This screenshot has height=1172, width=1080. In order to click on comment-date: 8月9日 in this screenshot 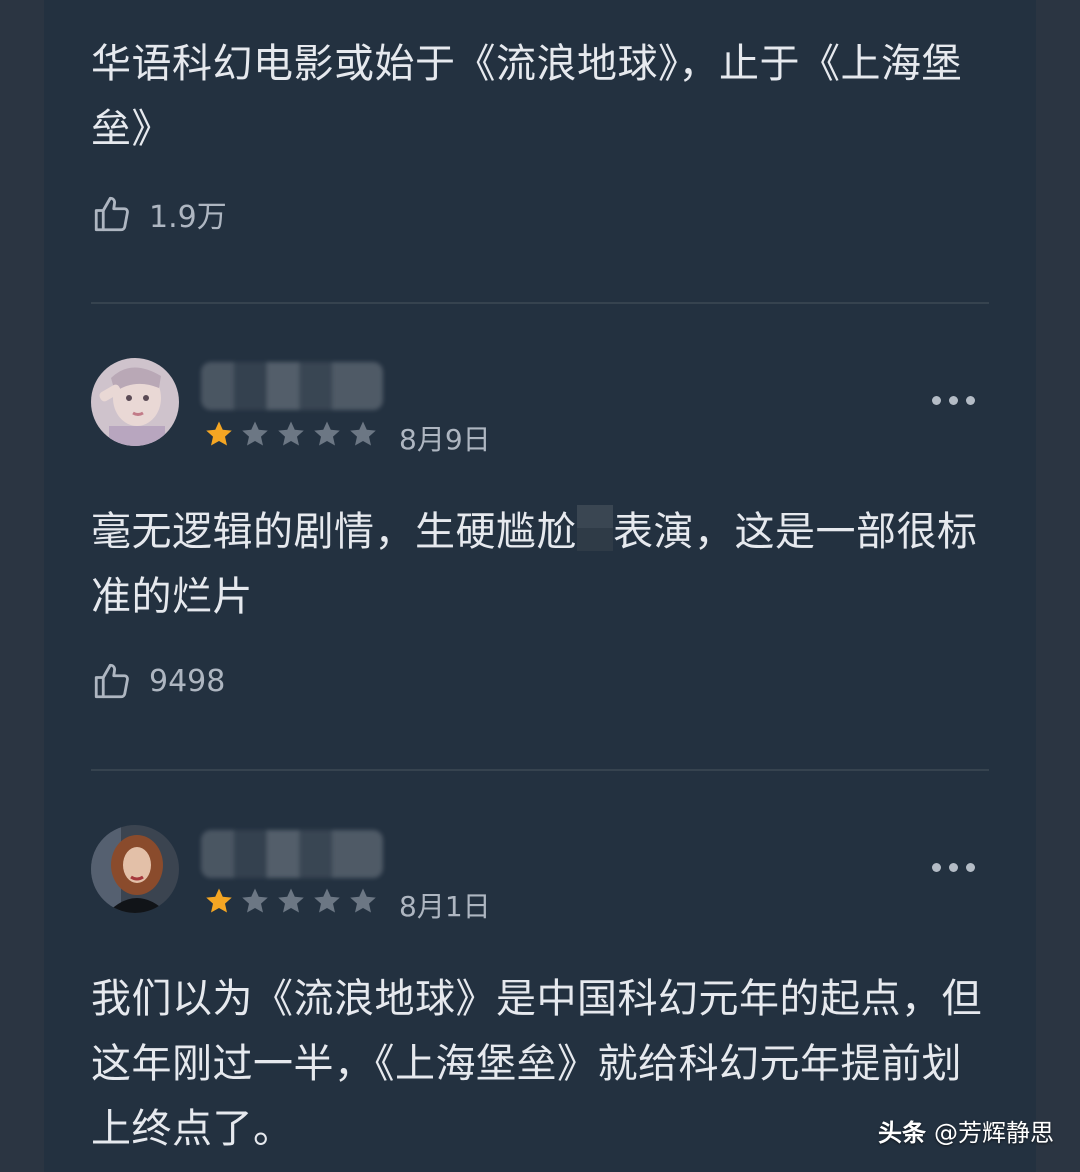, I will do `click(445, 439)`.